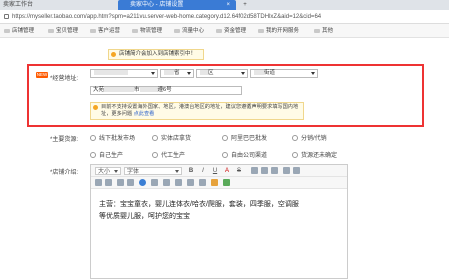 Image resolution: width=449 pixels, height=279 pixels. I want to click on font-color-button: A, so click(227, 171).